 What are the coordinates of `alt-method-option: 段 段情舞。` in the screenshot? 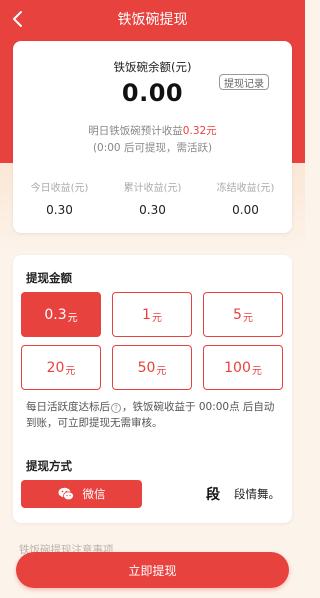 It's located at (241, 494).